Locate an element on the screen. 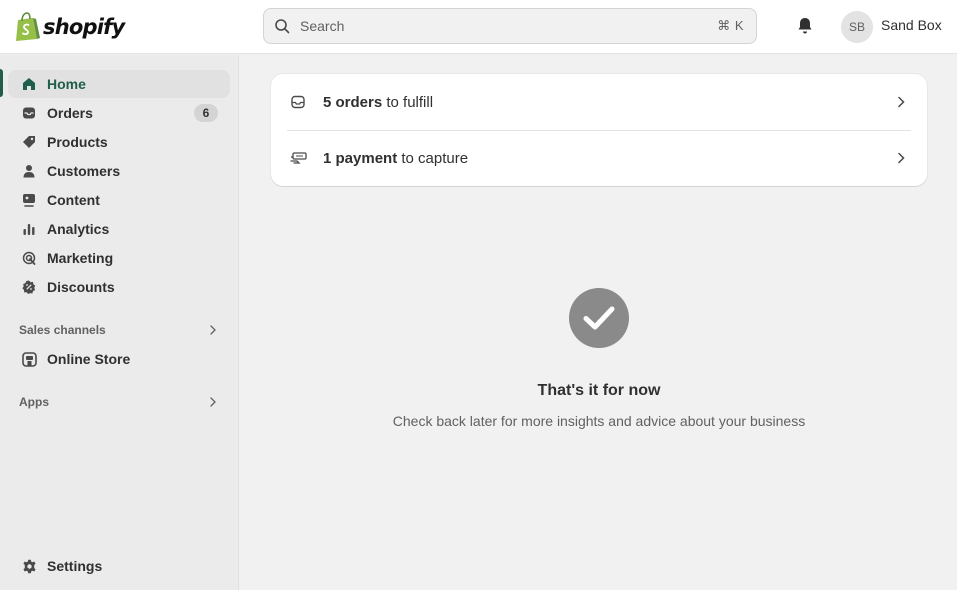  task-count: 1 payment is located at coordinates (360, 158).